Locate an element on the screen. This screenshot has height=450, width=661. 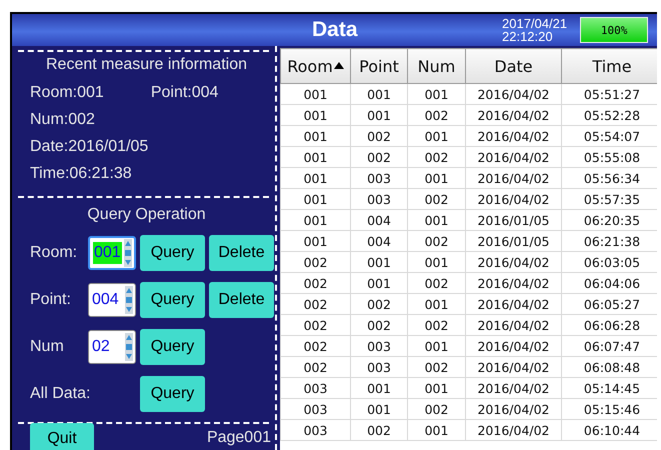
spin-value: 02 is located at coordinates (101, 347).